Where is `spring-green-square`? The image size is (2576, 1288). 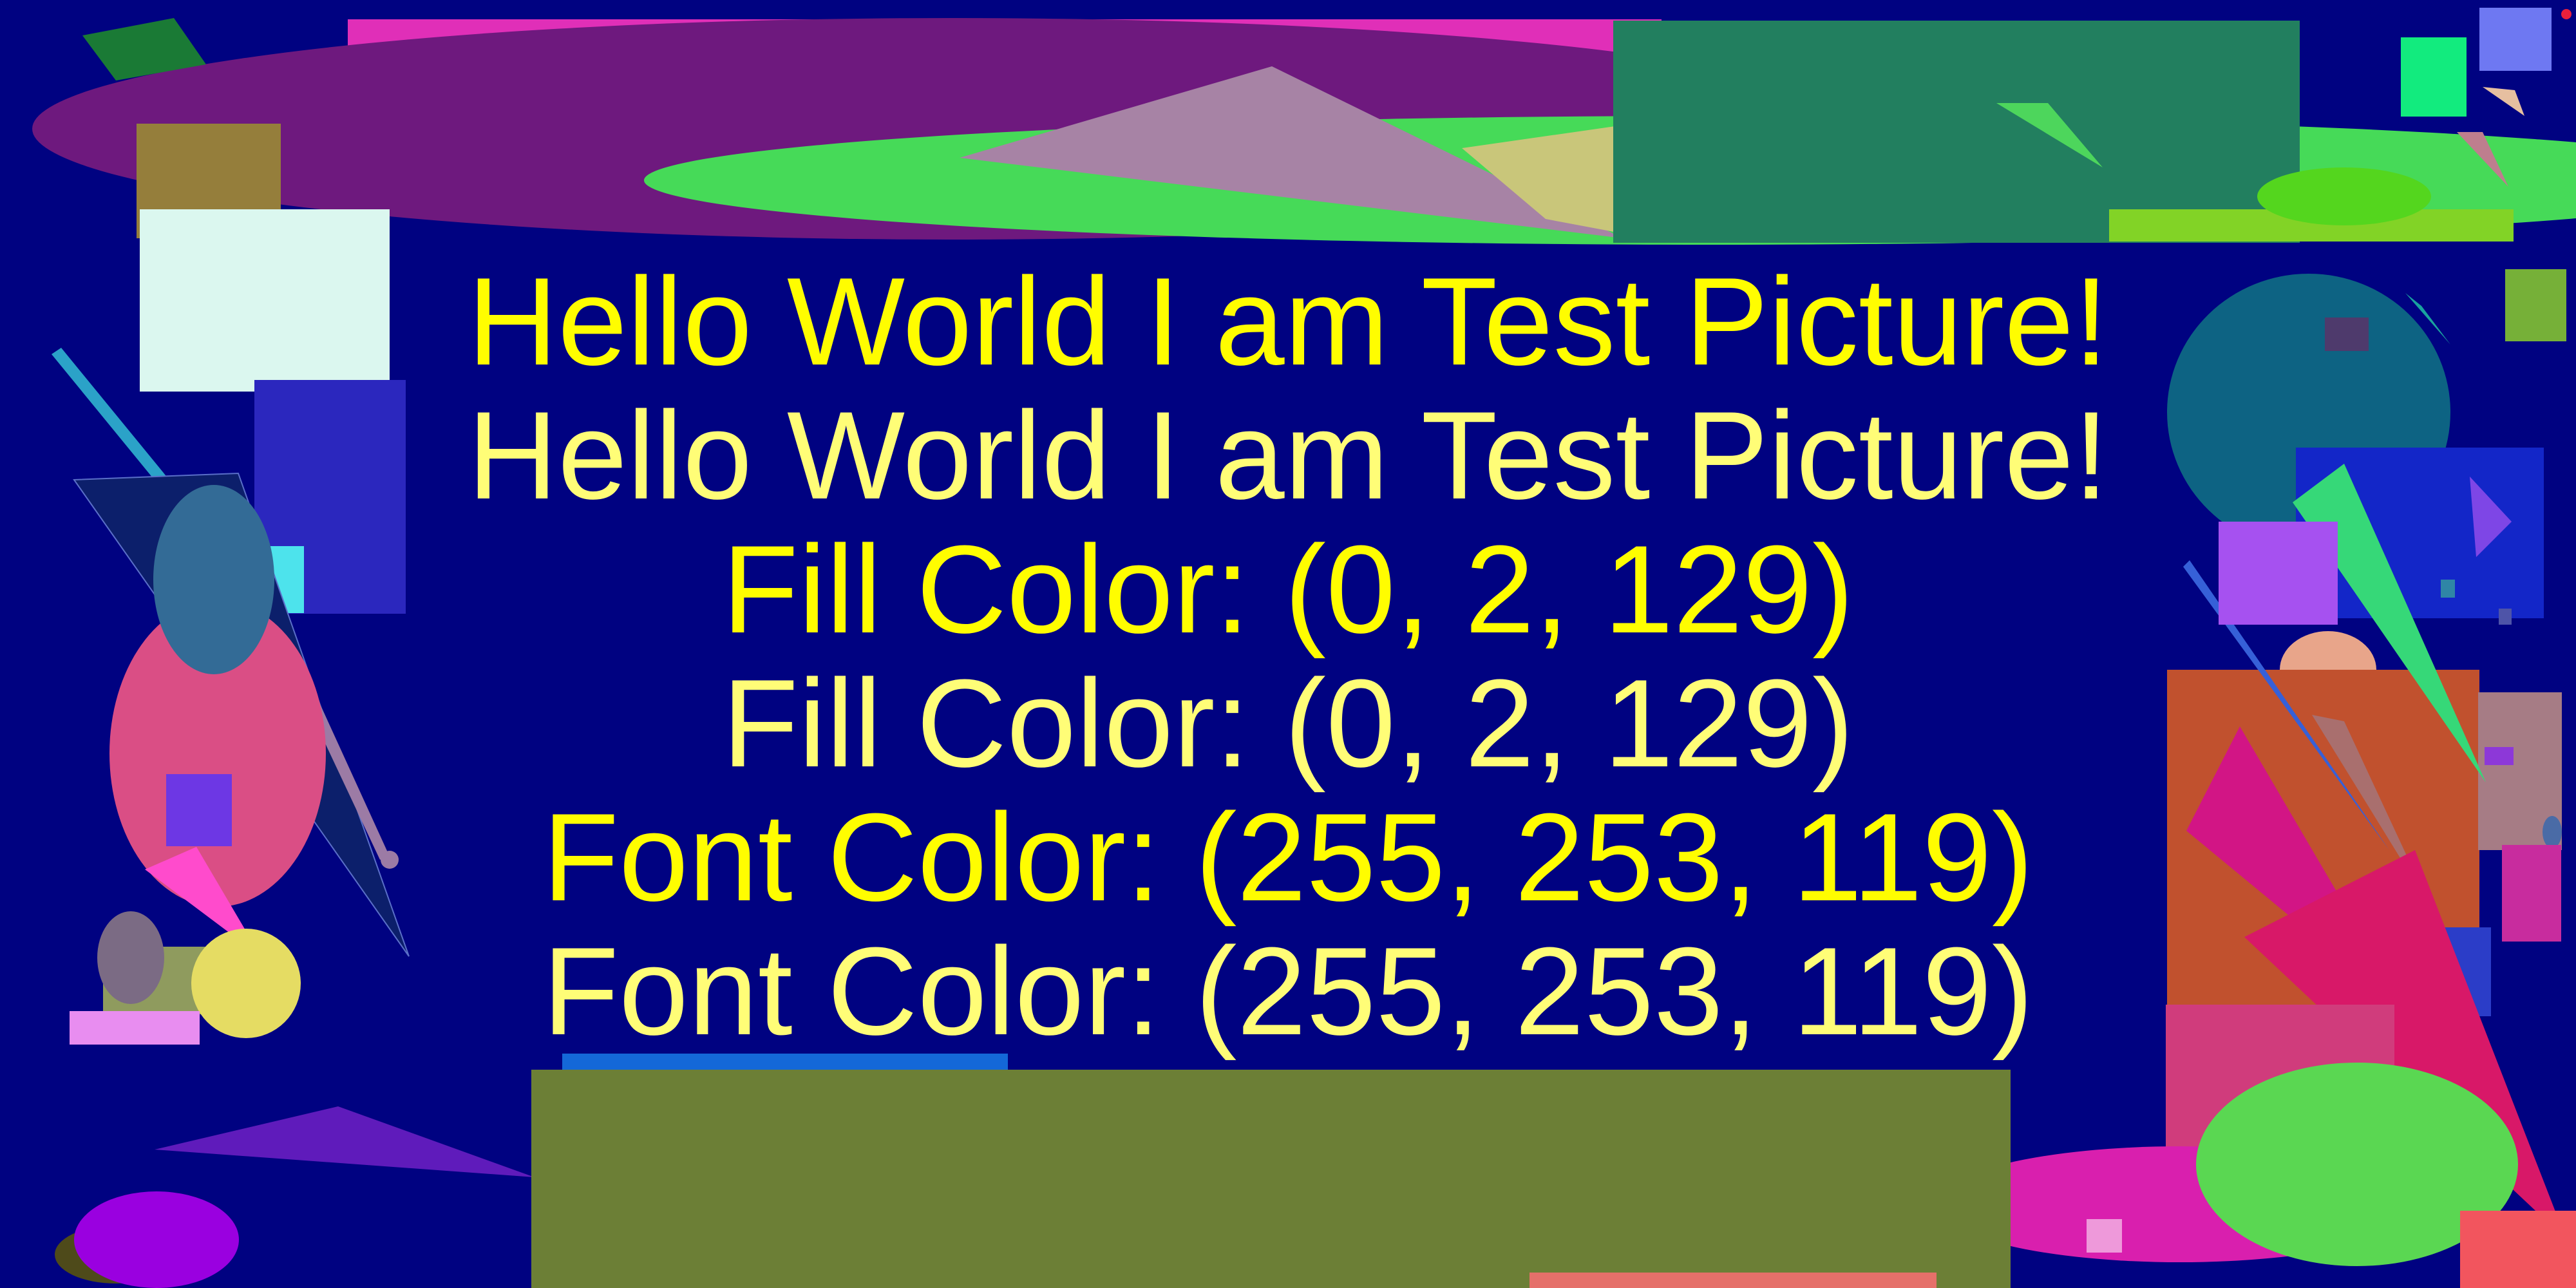 spring-green-square is located at coordinates (2434, 77).